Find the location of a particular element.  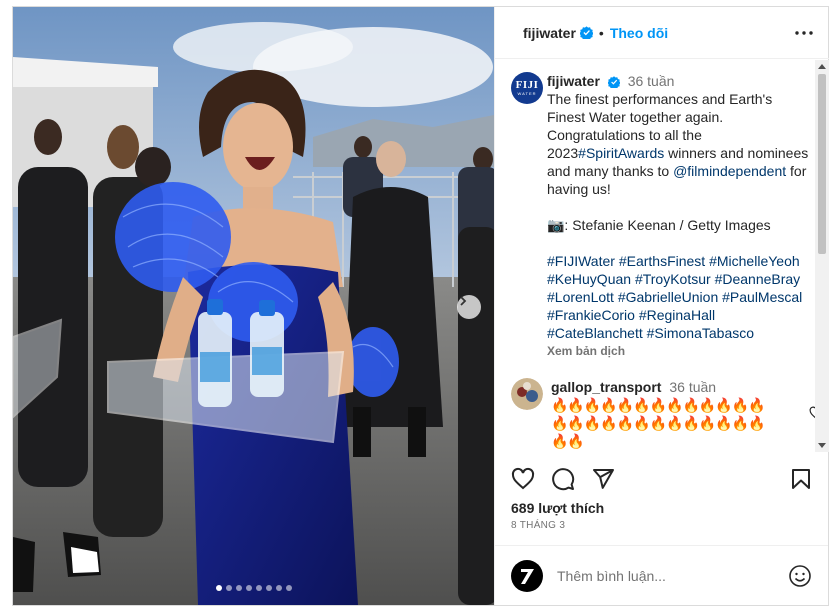

add-comment-bar is located at coordinates (661, 575).